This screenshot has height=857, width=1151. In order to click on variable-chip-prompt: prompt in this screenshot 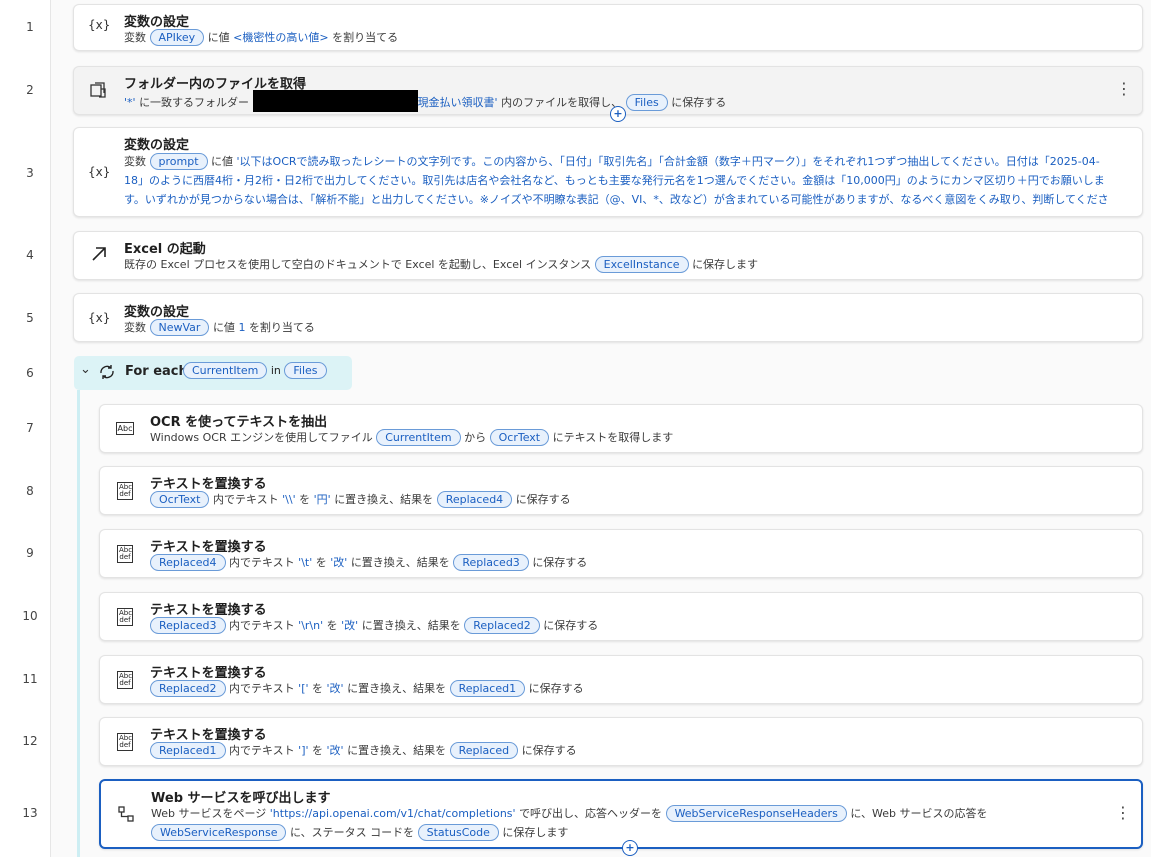, I will do `click(178, 161)`.